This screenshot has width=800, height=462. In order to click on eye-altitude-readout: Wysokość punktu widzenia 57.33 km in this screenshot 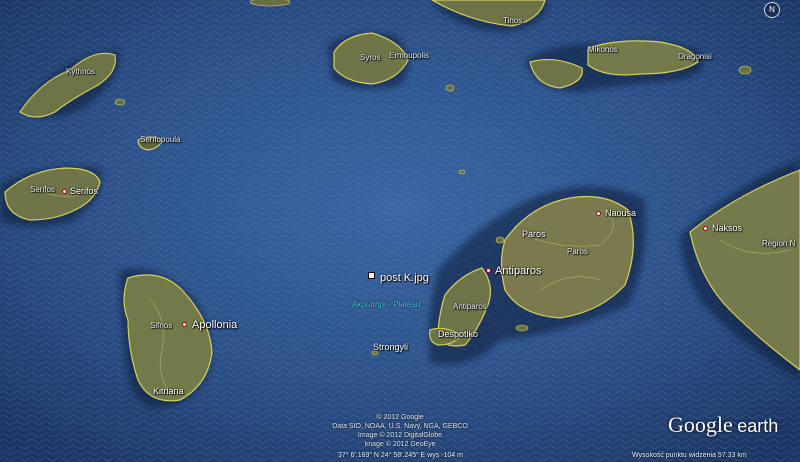, I will do `click(689, 455)`.